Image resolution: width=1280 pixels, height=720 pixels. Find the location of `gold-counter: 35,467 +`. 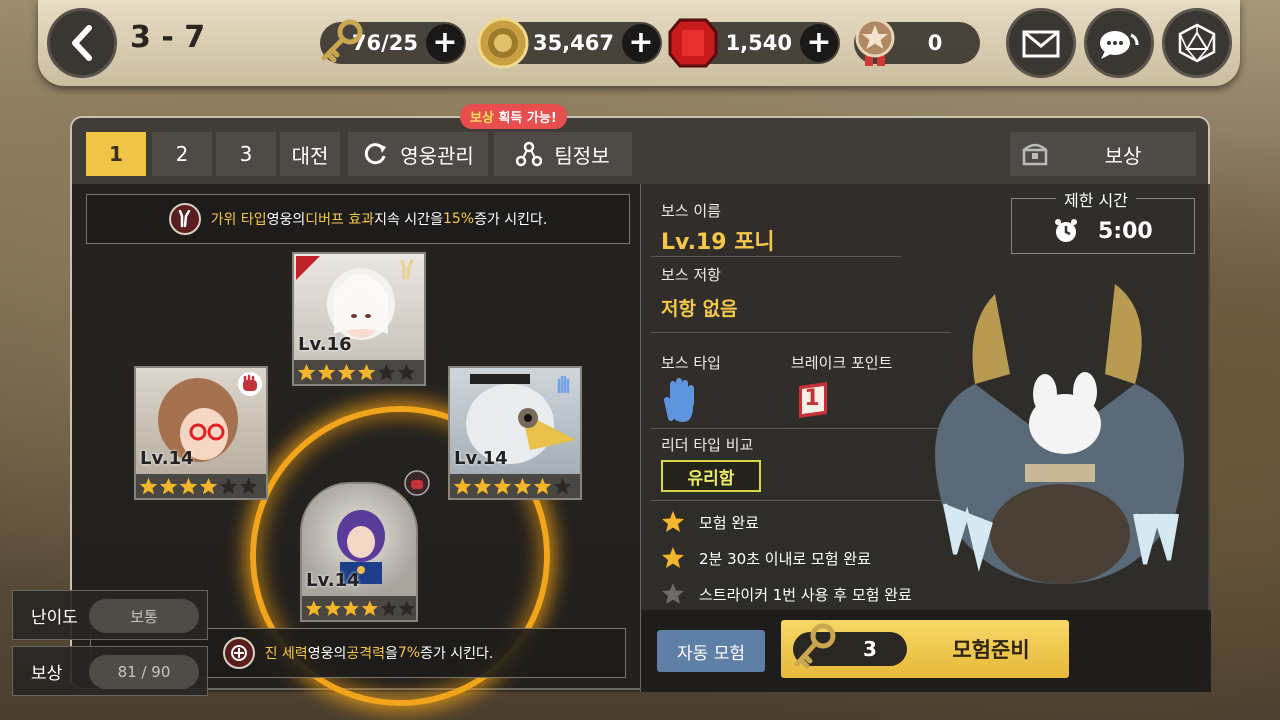

gold-counter: 35,467 + is located at coordinates (569, 43).